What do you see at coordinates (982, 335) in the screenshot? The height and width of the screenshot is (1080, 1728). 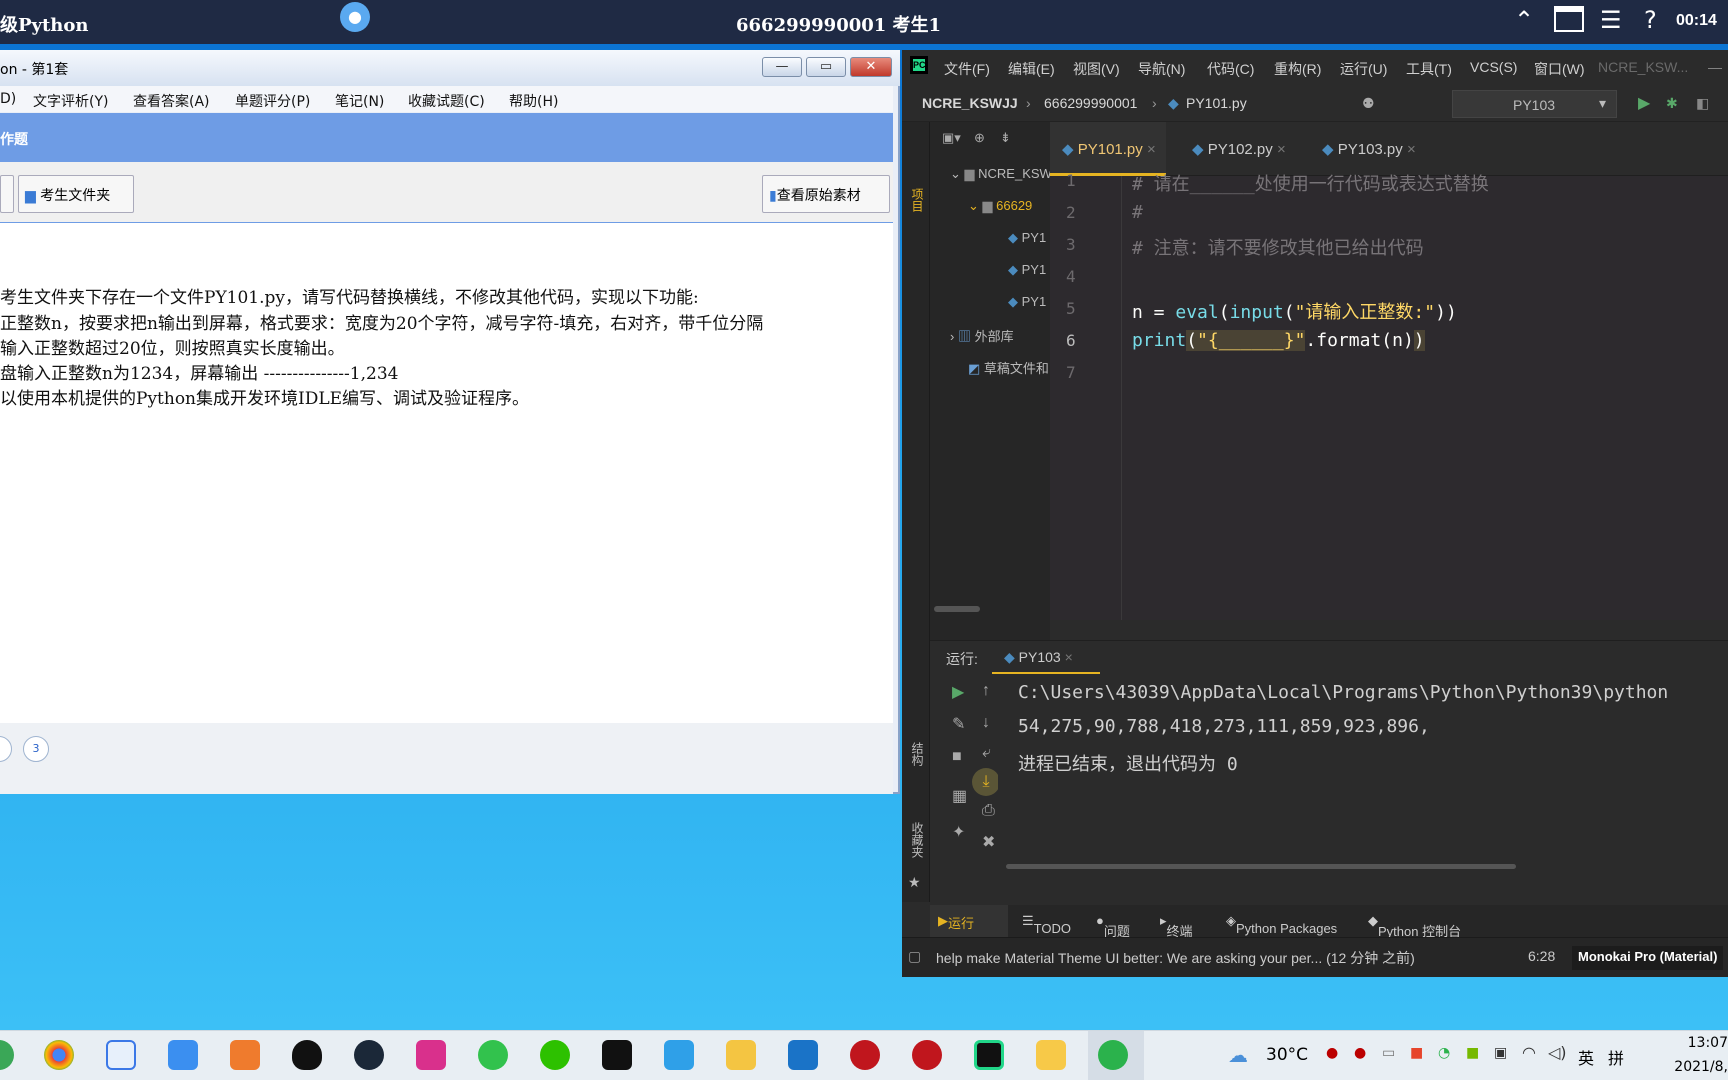 I see `tree-external-libs: › ▥ 外部库` at bounding box center [982, 335].